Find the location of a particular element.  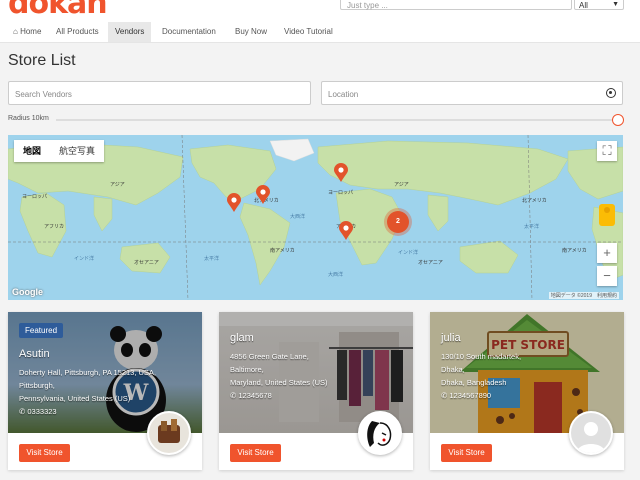

nav-home-label: Home is located at coordinates (31, 31).